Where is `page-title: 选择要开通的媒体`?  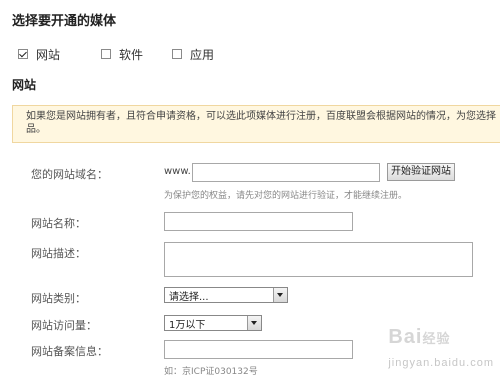 page-title: 选择要开通的媒体 is located at coordinates (64, 21).